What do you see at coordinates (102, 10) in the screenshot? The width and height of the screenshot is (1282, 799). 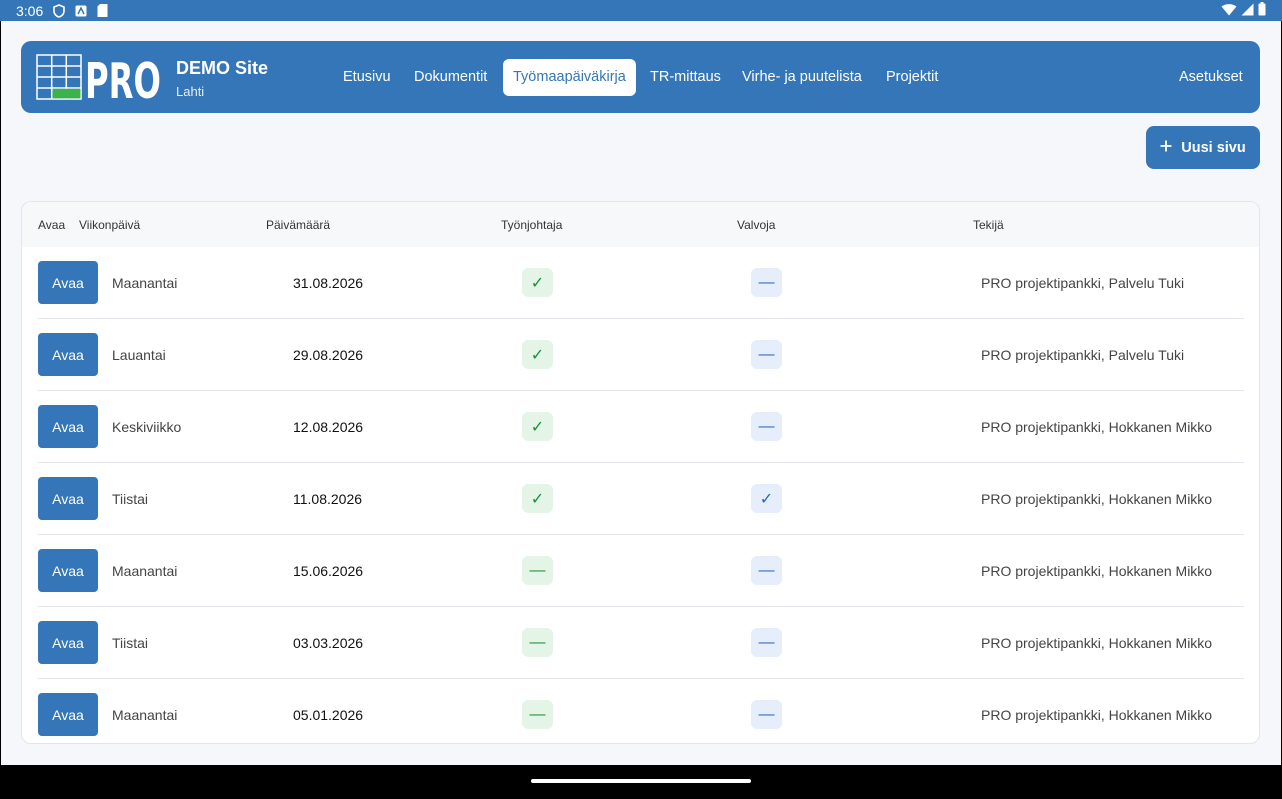 I see `sd-card-icon` at bounding box center [102, 10].